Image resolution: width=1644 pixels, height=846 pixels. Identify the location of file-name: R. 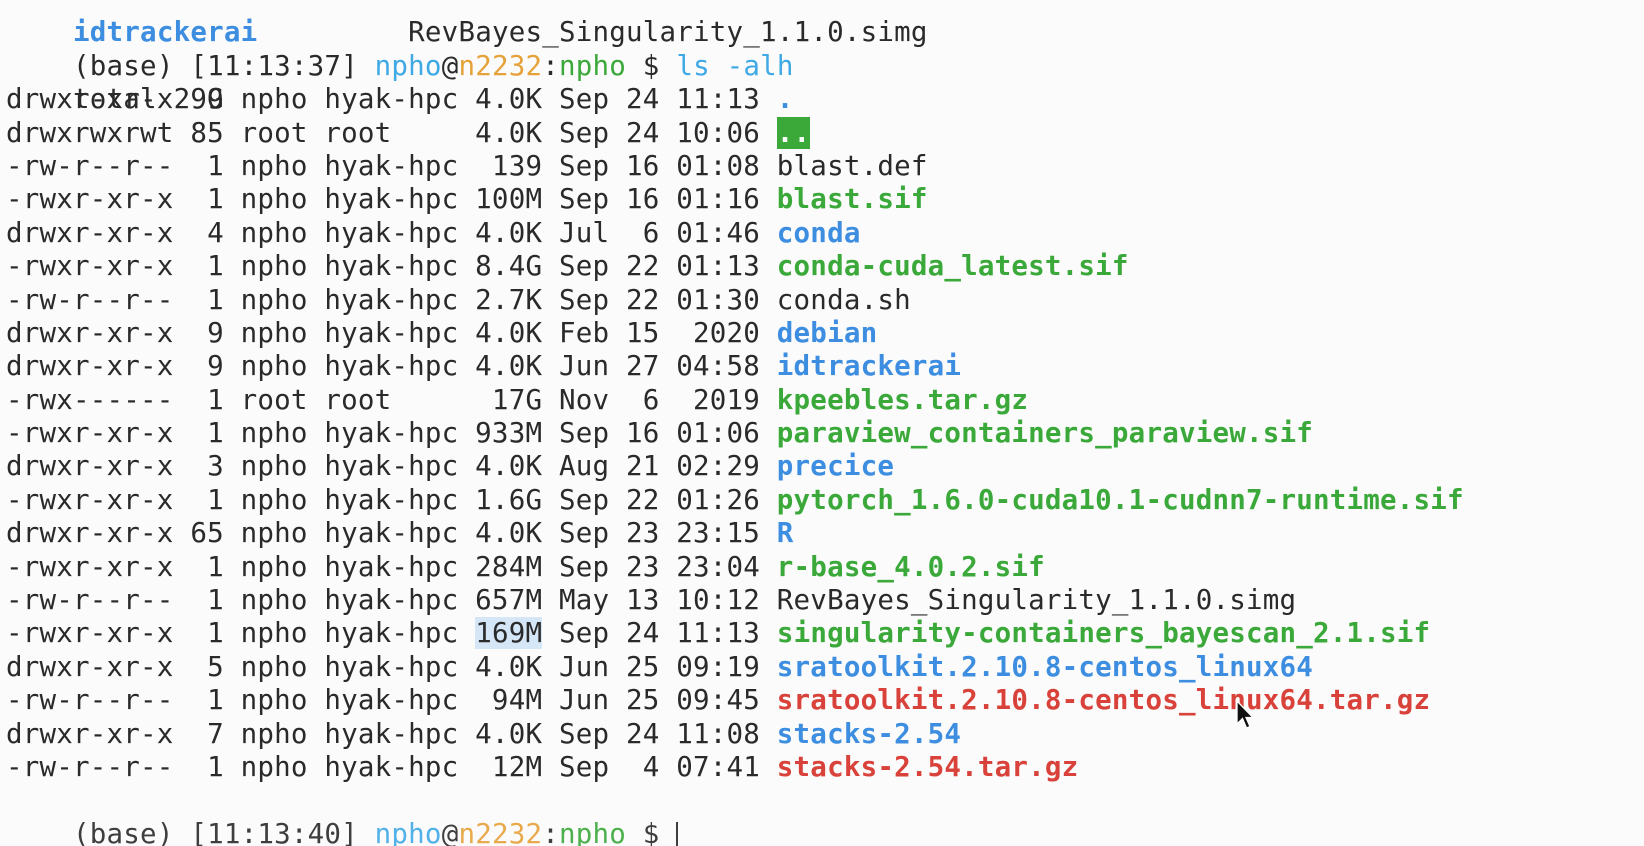
(785, 533).